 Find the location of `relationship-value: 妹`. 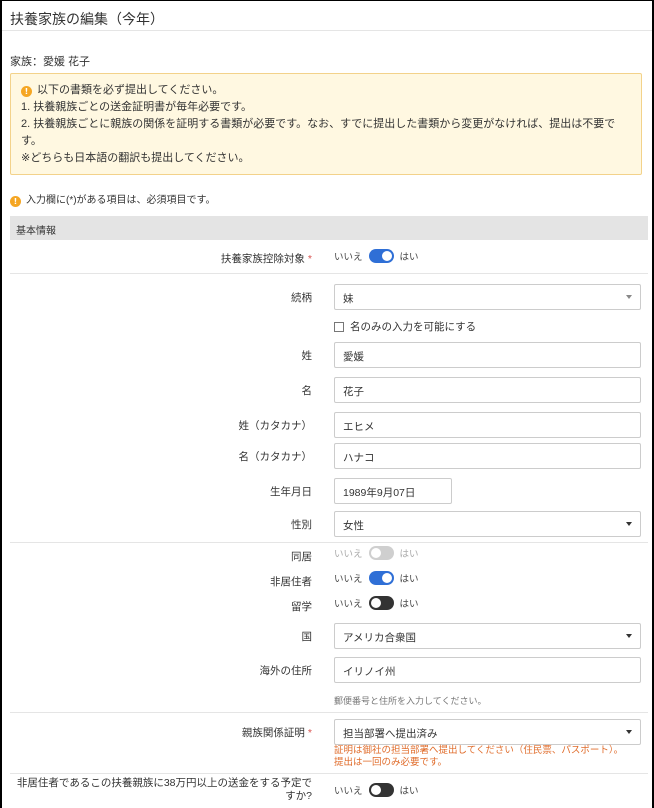

relationship-value: 妹 is located at coordinates (348, 299).